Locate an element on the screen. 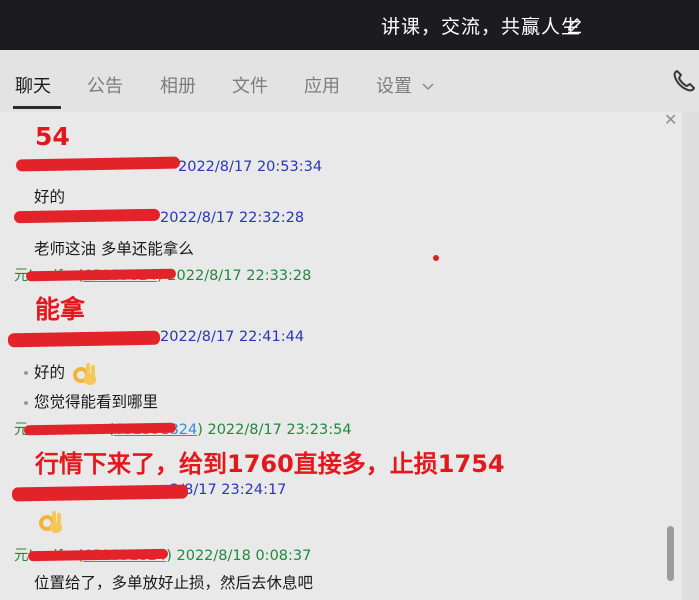  message-text: 位置给了，多单放好止损，然后去休息吧 is located at coordinates (174, 583).